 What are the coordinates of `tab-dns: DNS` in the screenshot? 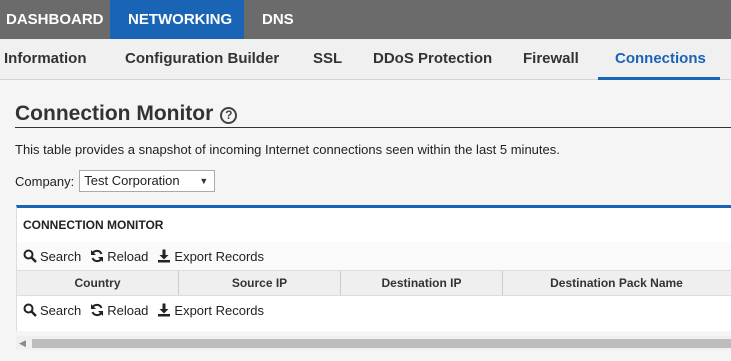 It's located at (278, 19).